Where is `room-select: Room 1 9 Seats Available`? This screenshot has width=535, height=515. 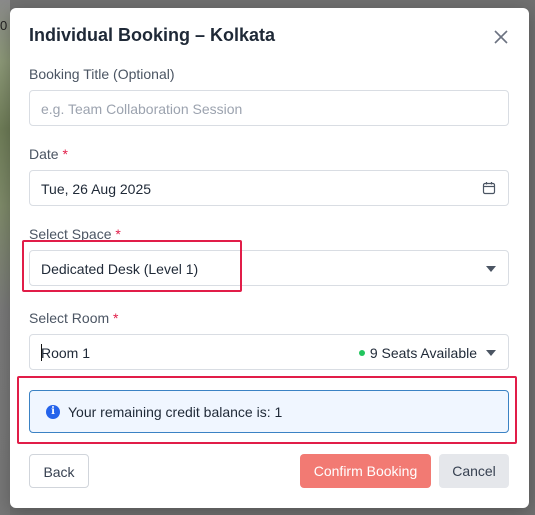 room-select: Room 1 9 Seats Available is located at coordinates (269, 352).